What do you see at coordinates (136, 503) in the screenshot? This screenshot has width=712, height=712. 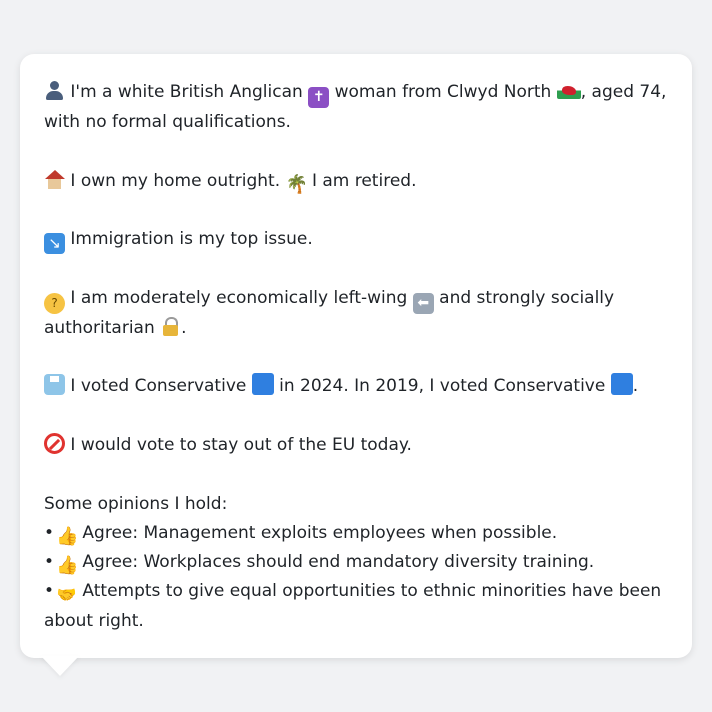 I see `opinions-heading: Some opinions I hold:` at bounding box center [136, 503].